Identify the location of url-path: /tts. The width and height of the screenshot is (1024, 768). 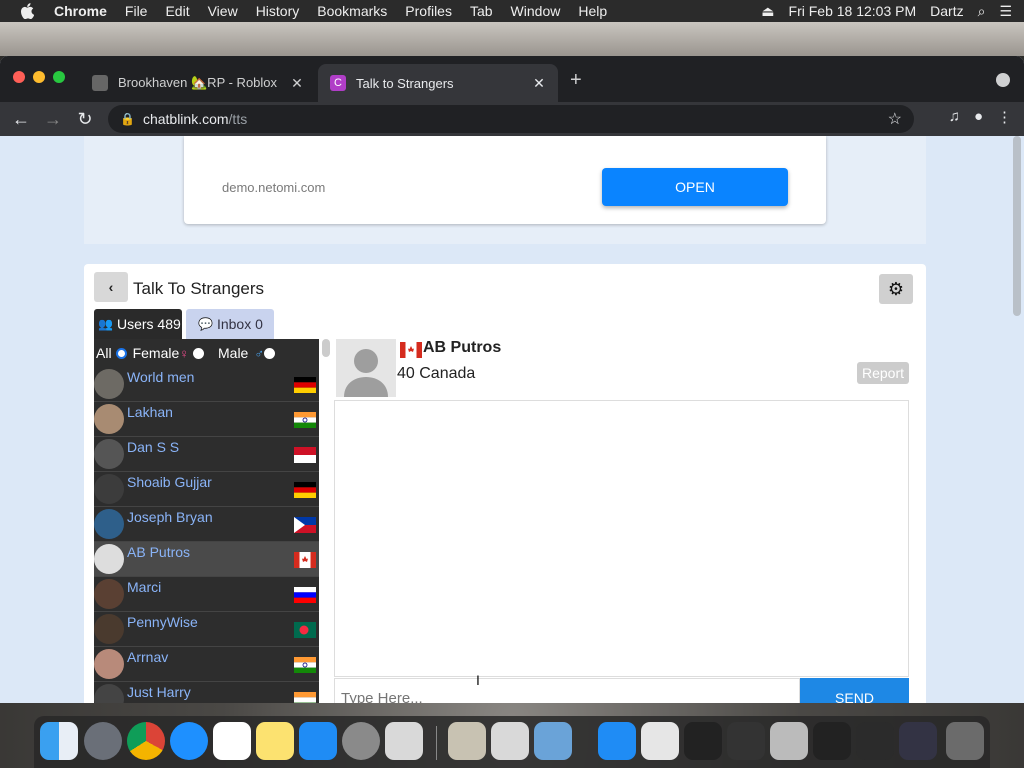
(238, 119).